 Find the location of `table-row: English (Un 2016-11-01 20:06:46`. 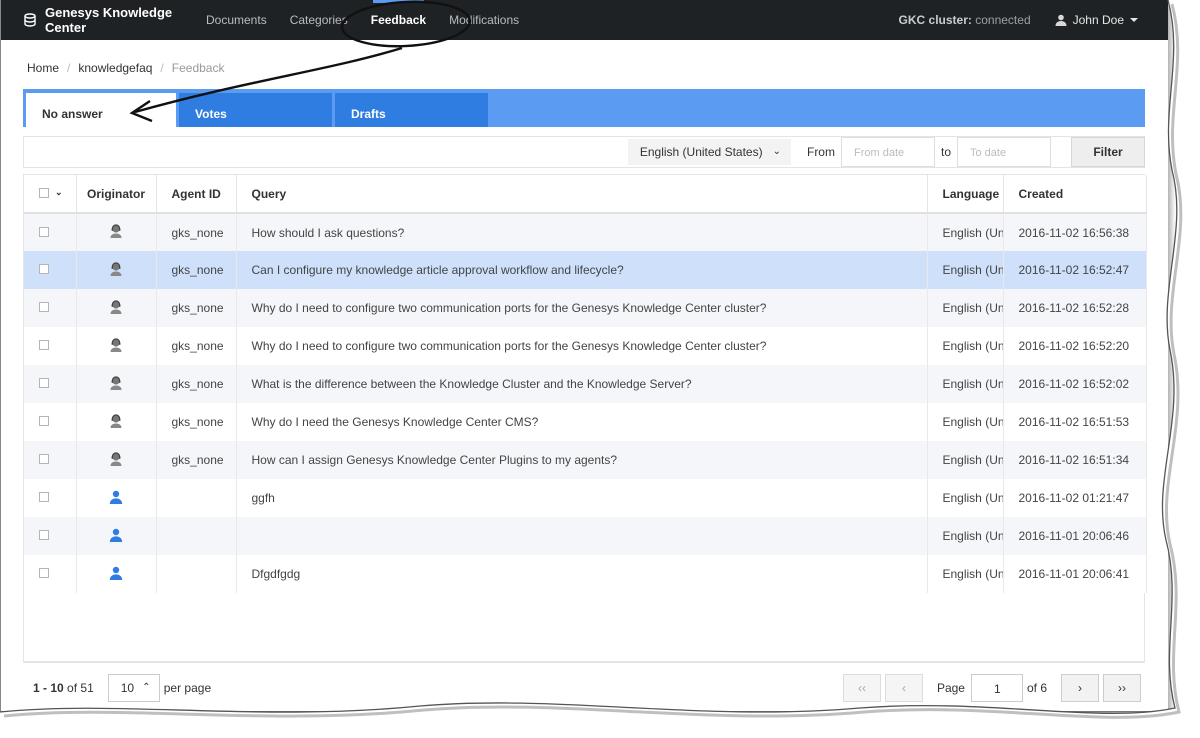

table-row: English (Un 2016-11-01 20:06:46 is located at coordinates (585, 536).